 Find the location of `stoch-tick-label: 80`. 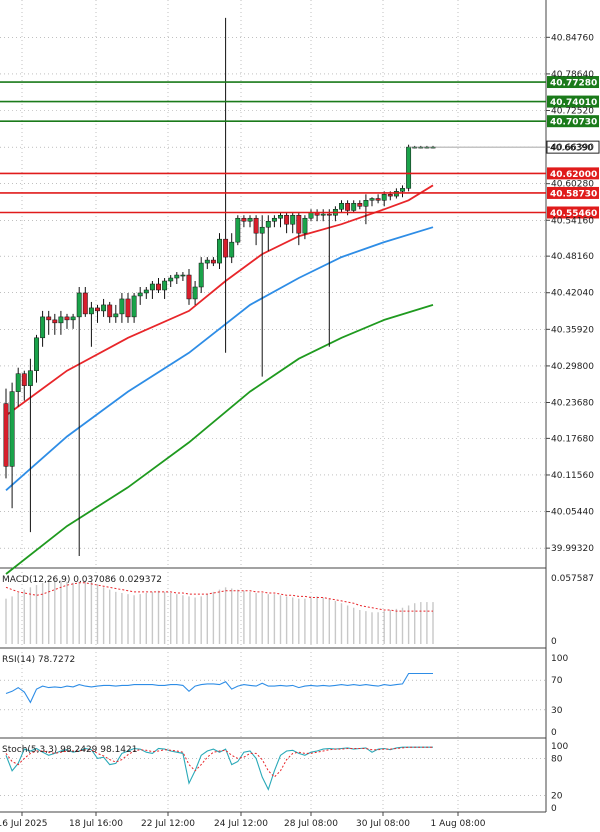

stoch-tick-label: 80 is located at coordinates (557, 759).